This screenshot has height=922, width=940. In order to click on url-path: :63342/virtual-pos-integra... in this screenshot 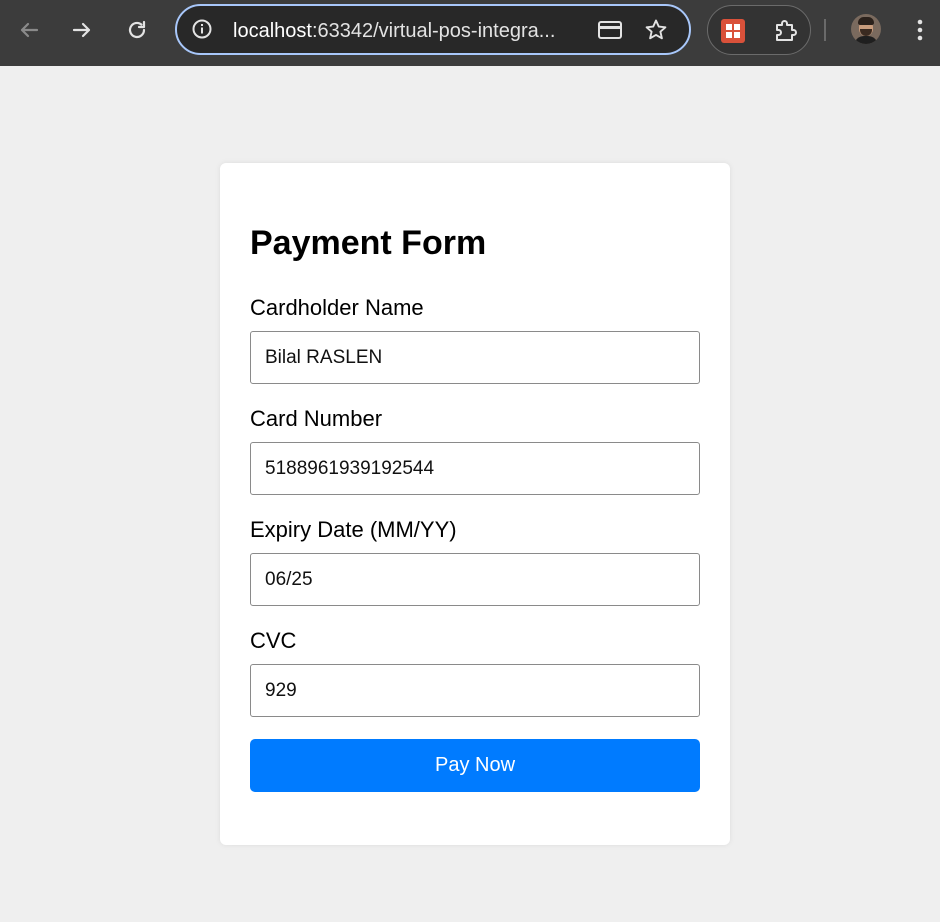, I will do `click(433, 31)`.